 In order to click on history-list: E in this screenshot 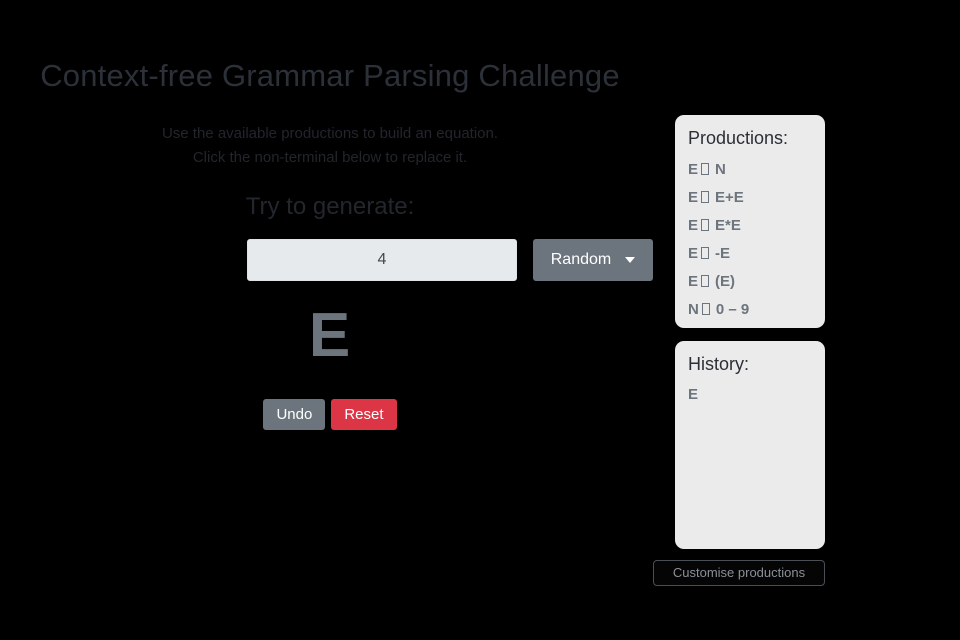, I will do `click(750, 395)`.